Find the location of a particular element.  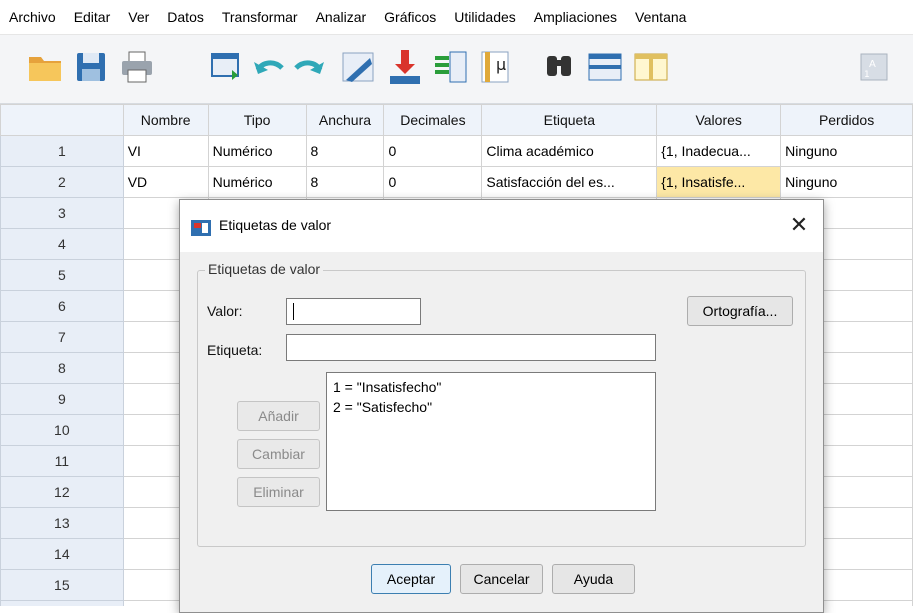

row-number: 2 is located at coordinates (62, 182).